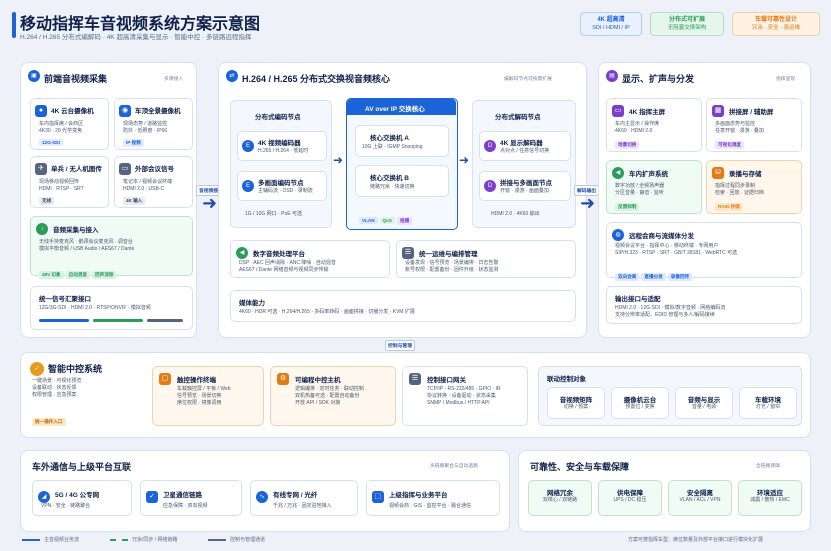  What do you see at coordinates (640, 403) in the screenshot?
I see `linked-ptz: 摄像机云台 预置位 / 变焦` at bounding box center [640, 403].